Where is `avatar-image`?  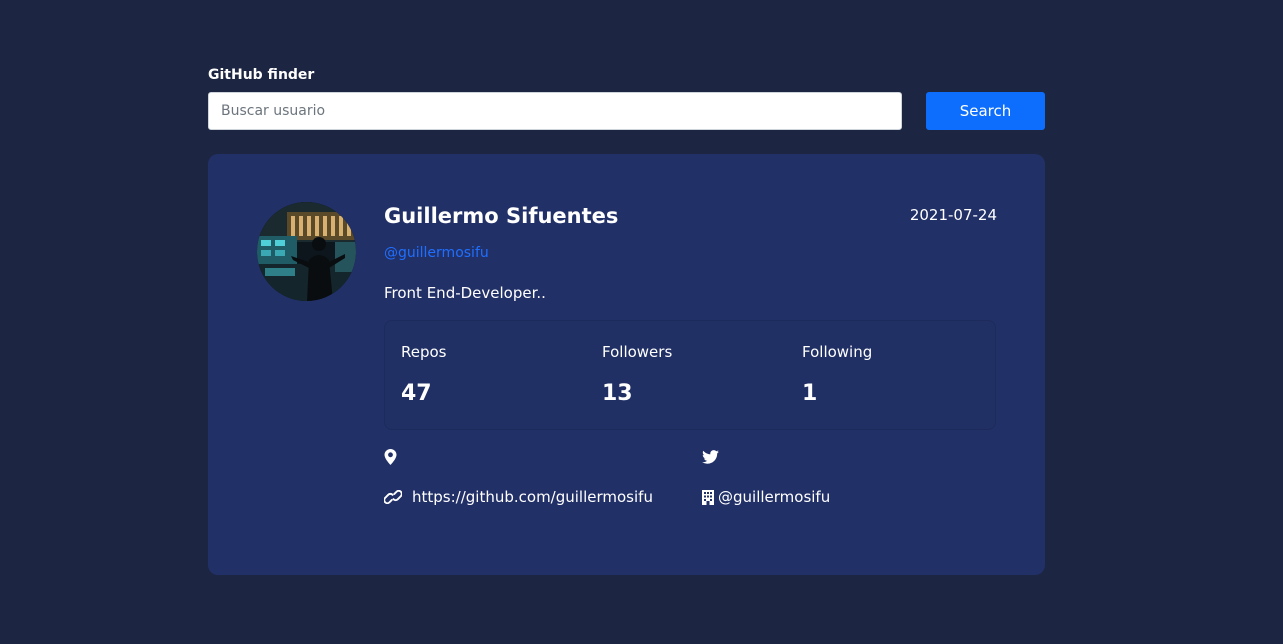 avatar-image is located at coordinates (306, 251).